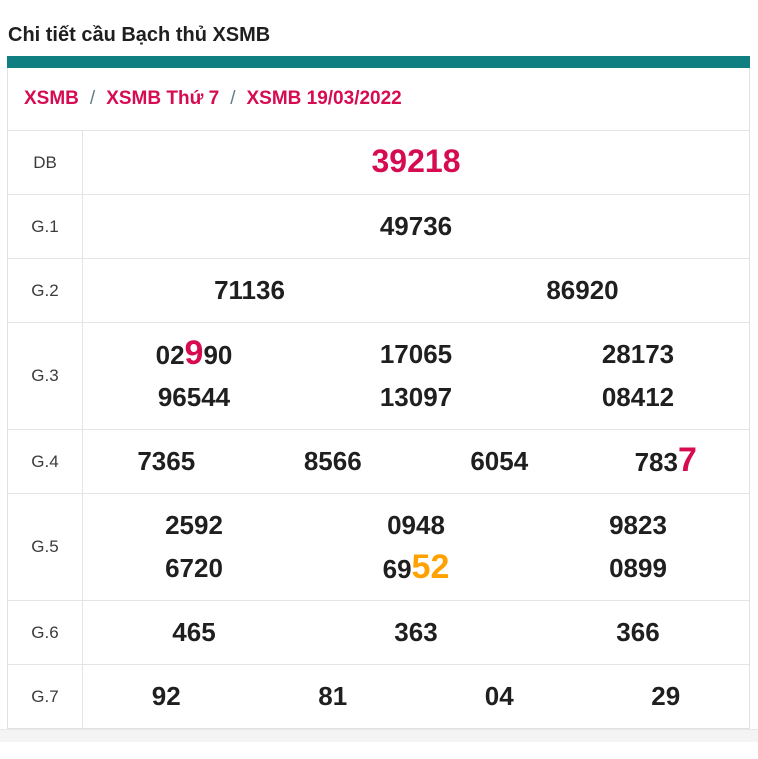 Image resolution: width=758 pixels, height=759 pixels. I want to click on digits: 02, so click(170, 355).